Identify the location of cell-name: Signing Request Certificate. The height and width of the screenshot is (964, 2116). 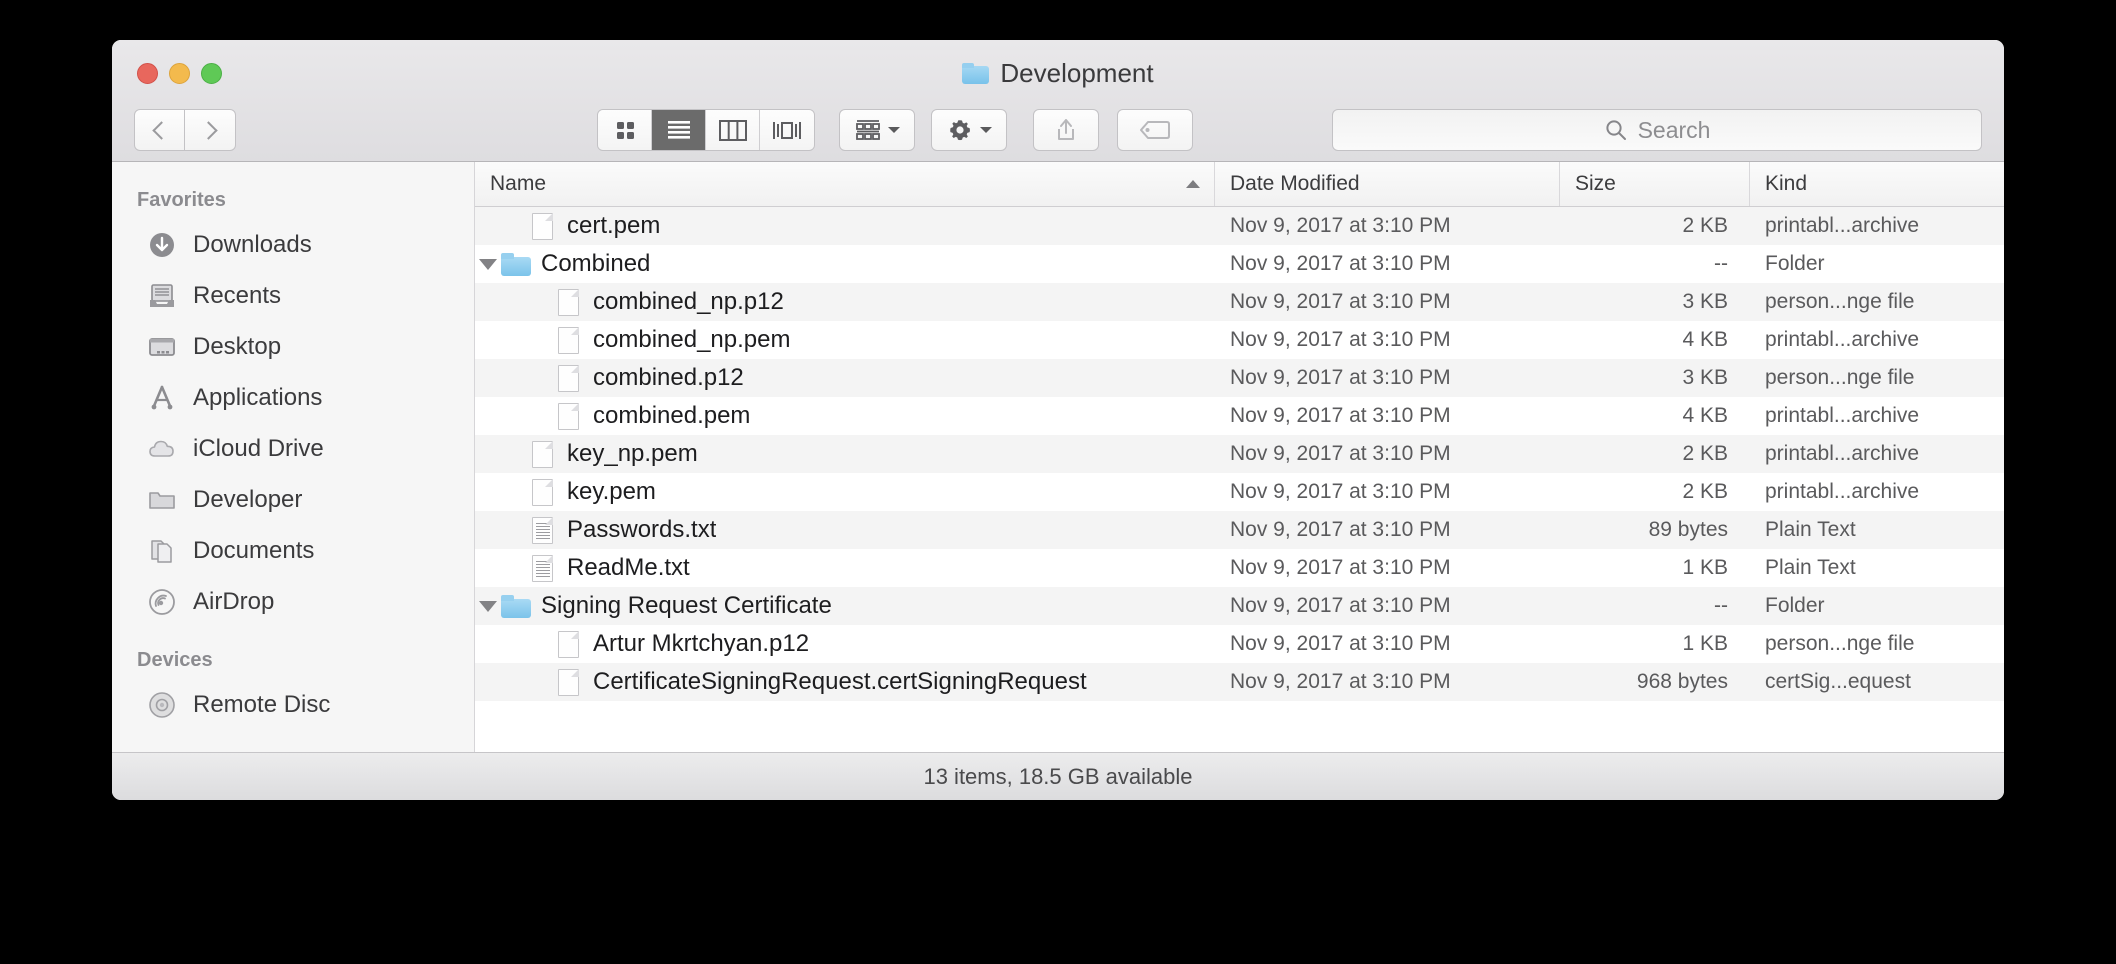
(845, 606).